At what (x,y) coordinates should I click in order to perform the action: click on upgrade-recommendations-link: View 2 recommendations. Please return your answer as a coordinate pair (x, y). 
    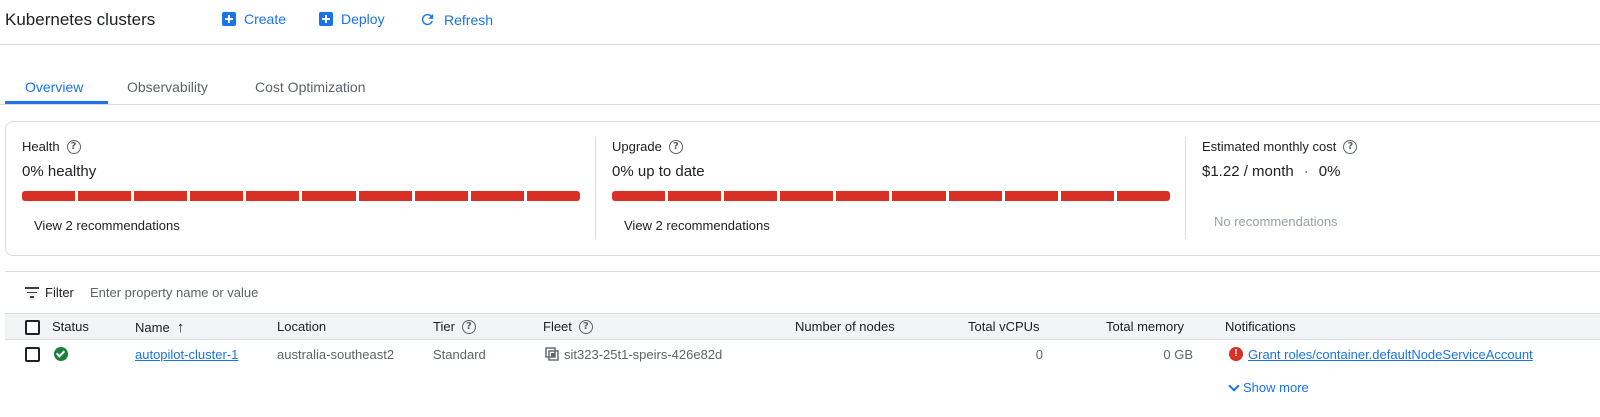
    Looking at the image, I should click on (697, 225).